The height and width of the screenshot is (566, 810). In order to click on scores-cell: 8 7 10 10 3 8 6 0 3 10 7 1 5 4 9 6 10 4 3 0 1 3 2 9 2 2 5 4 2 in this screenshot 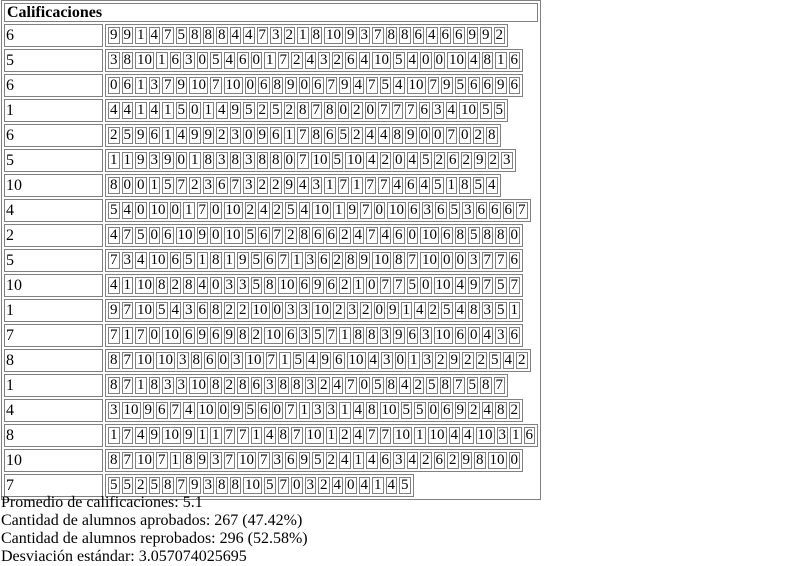, I will do `click(321, 360)`.